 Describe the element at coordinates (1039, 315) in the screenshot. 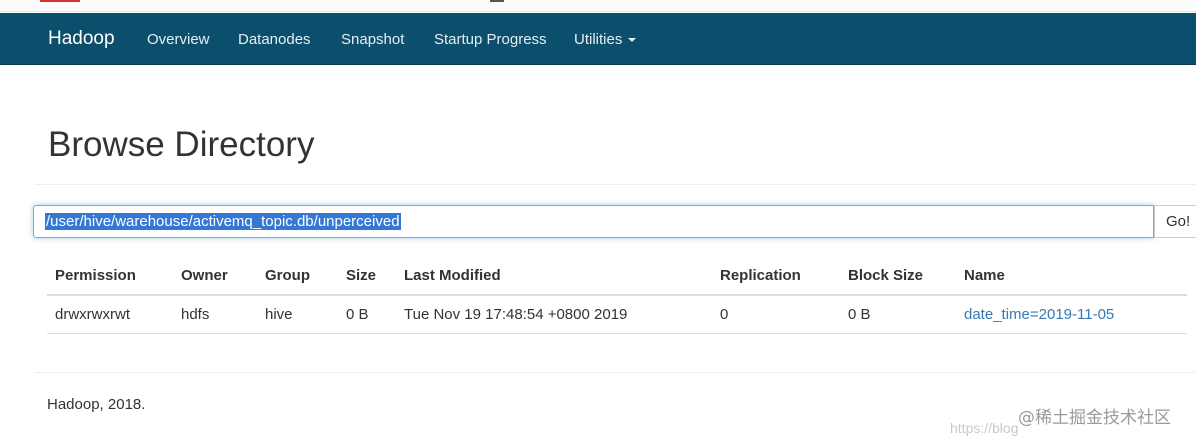

I see `cell-name-link: date_time=2019-11-05` at that location.